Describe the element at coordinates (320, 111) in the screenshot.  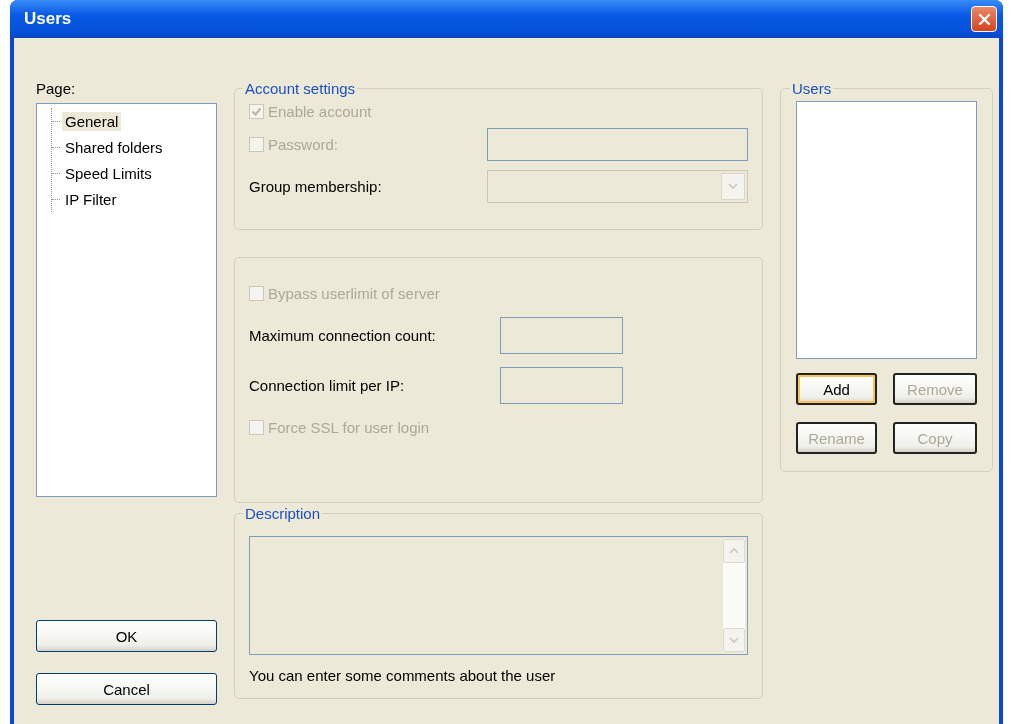
I see `checkbox-label: Enable account` at that location.